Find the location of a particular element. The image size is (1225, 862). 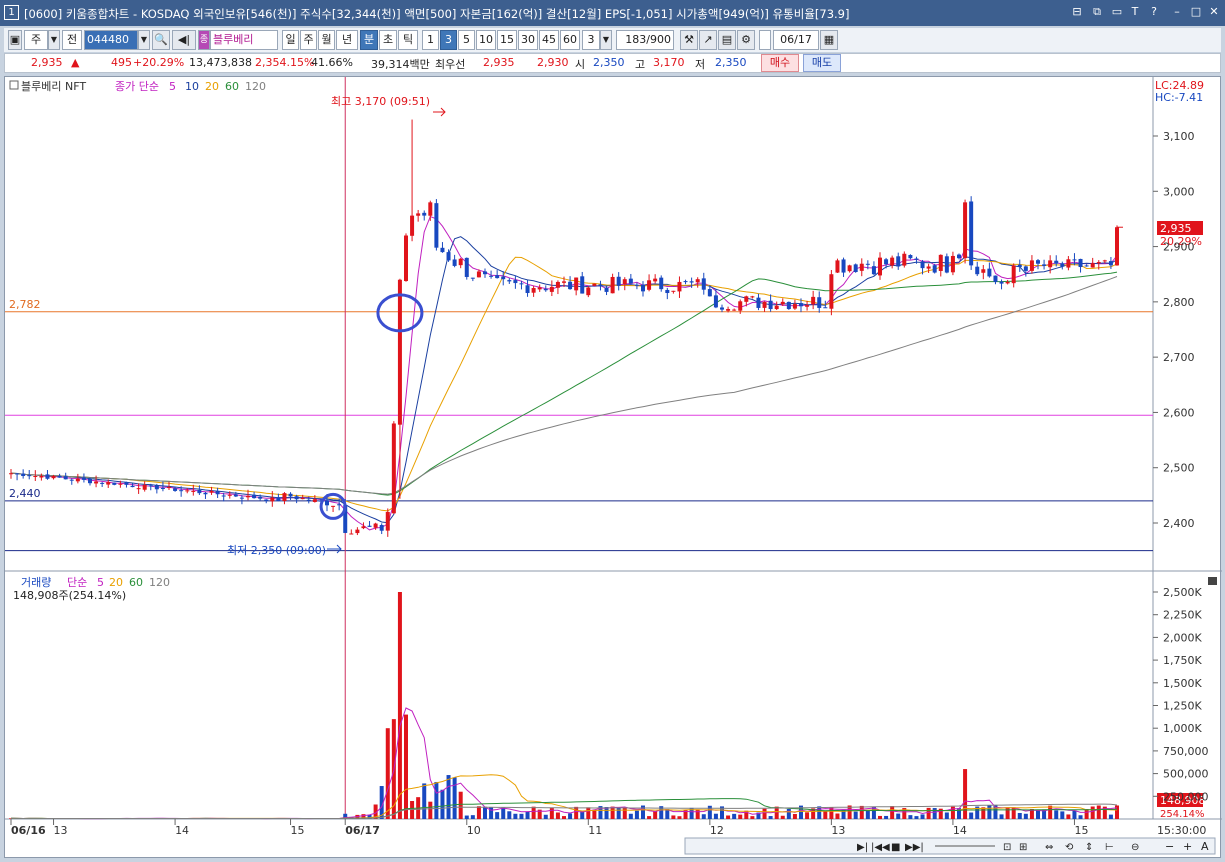

interval-60: 60 is located at coordinates (570, 40).